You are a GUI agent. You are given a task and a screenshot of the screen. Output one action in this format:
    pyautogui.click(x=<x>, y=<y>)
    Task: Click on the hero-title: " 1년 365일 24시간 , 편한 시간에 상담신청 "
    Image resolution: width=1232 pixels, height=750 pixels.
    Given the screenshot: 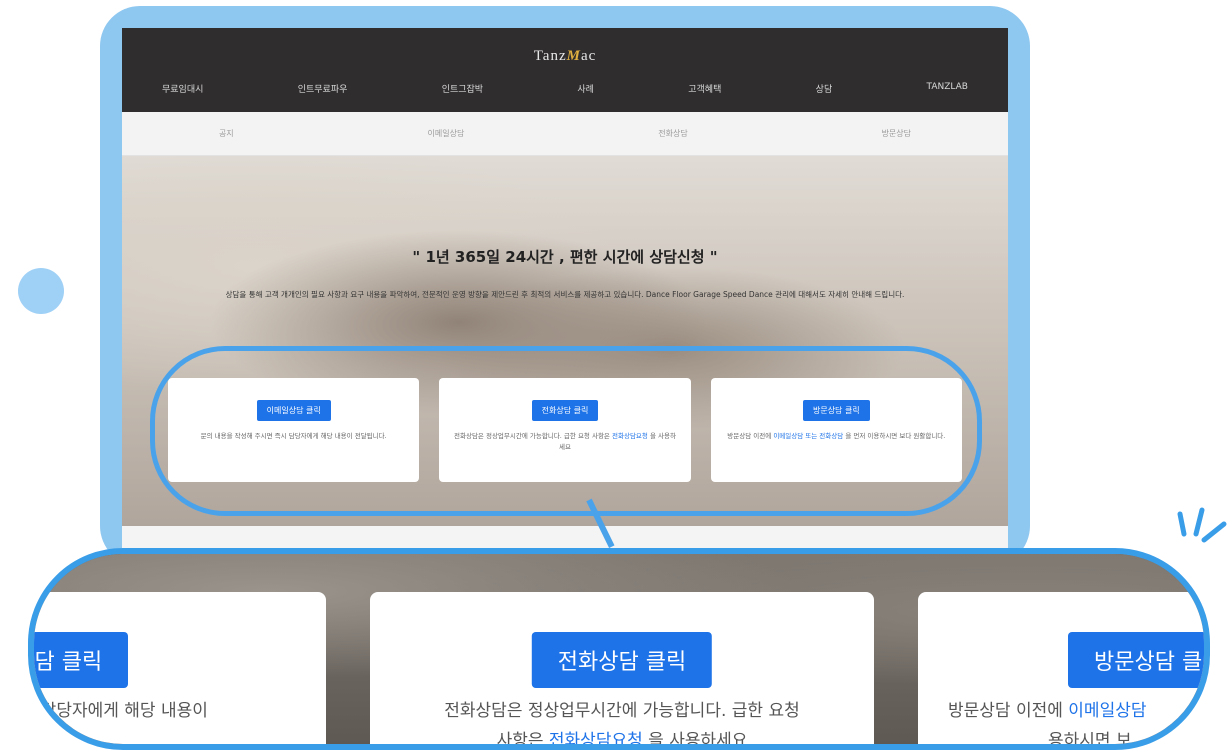 What is the action you would take?
    pyautogui.click(x=565, y=257)
    